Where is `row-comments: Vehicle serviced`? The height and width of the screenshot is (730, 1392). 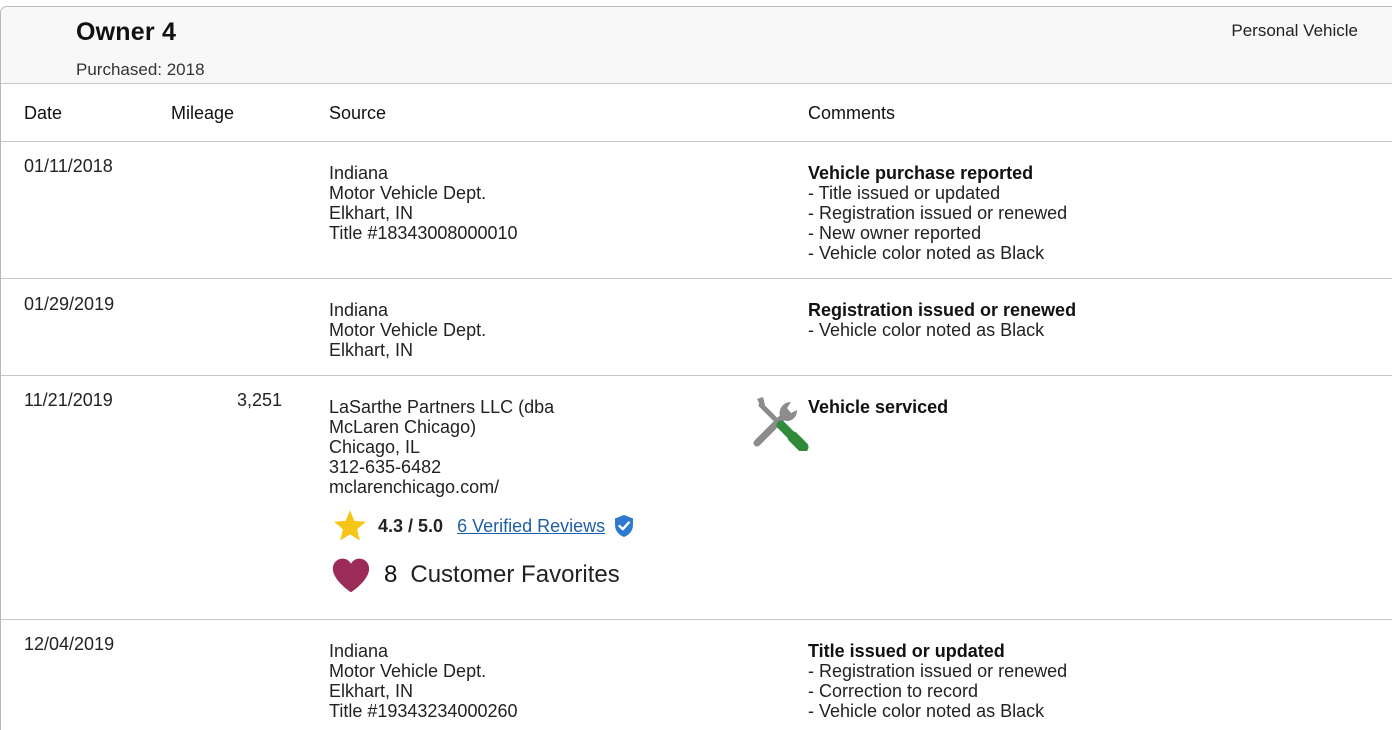
row-comments: Vehicle serviced is located at coordinates (878, 407).